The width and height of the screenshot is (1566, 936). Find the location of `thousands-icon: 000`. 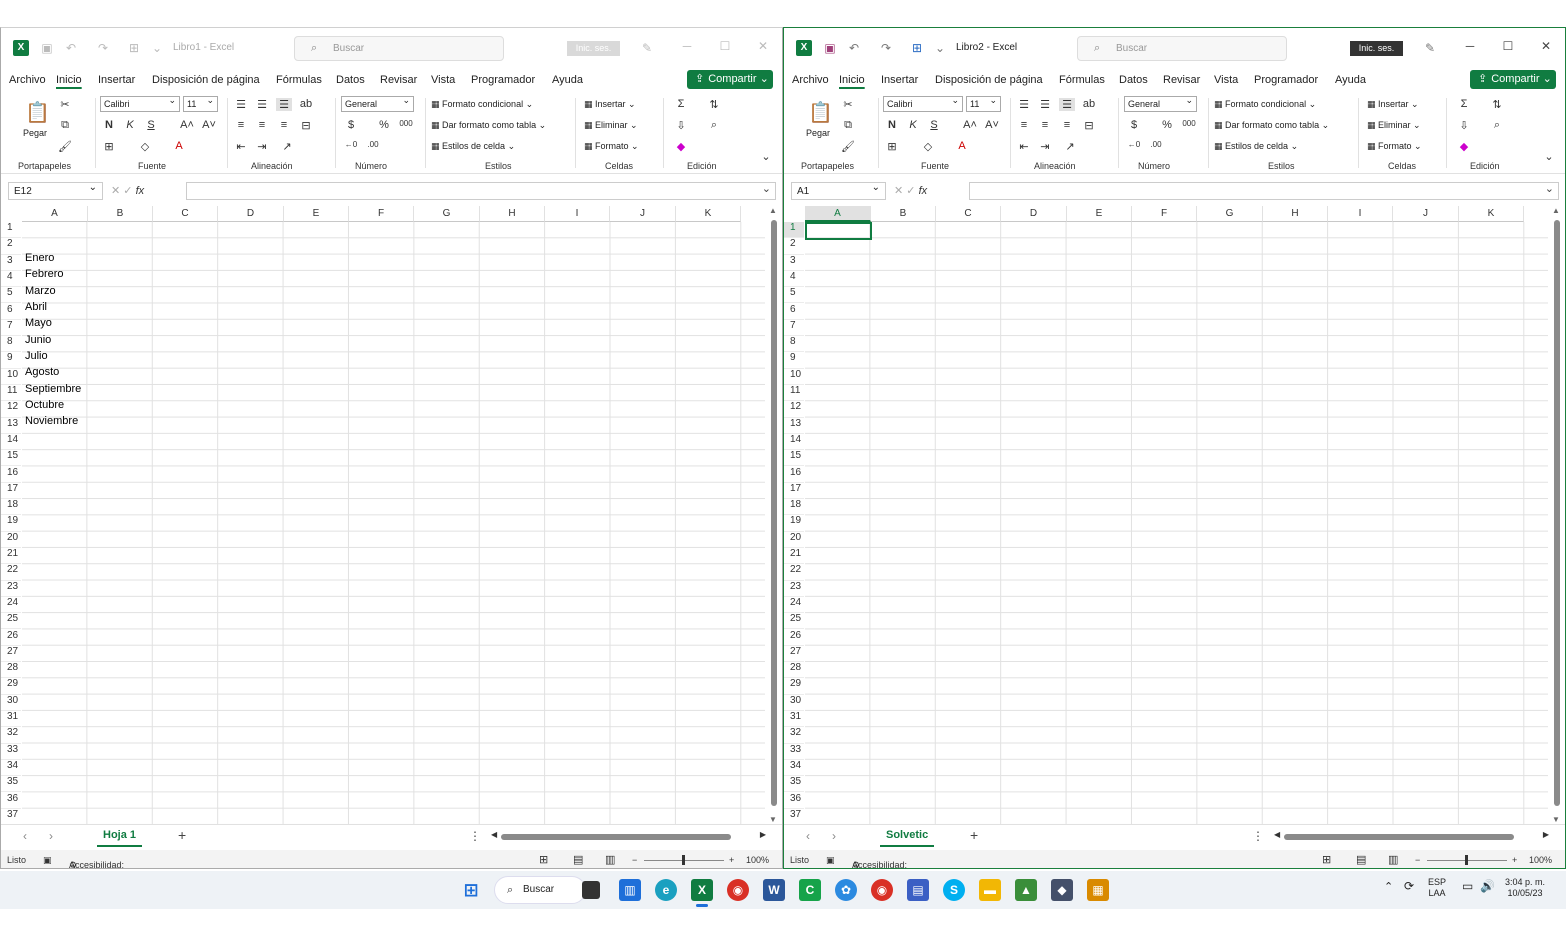

thousands-icon: 000 is located at coordinates (406, 123).